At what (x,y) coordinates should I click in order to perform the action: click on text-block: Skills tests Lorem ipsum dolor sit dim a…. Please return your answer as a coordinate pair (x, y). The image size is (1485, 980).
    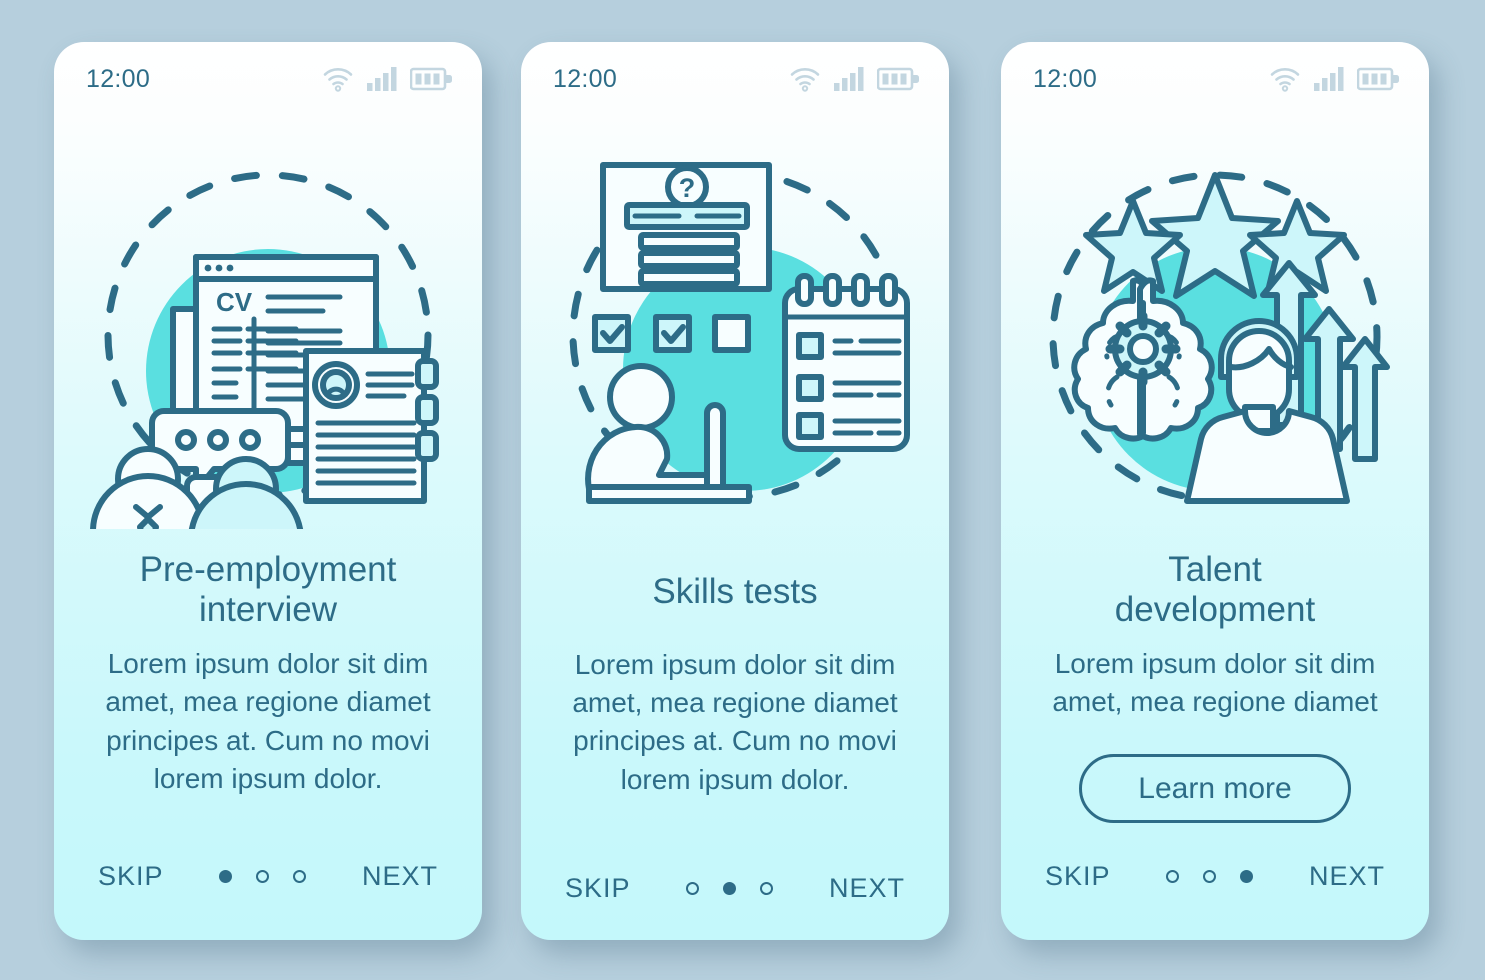
    Looking at the image, I should click on (735, 685).